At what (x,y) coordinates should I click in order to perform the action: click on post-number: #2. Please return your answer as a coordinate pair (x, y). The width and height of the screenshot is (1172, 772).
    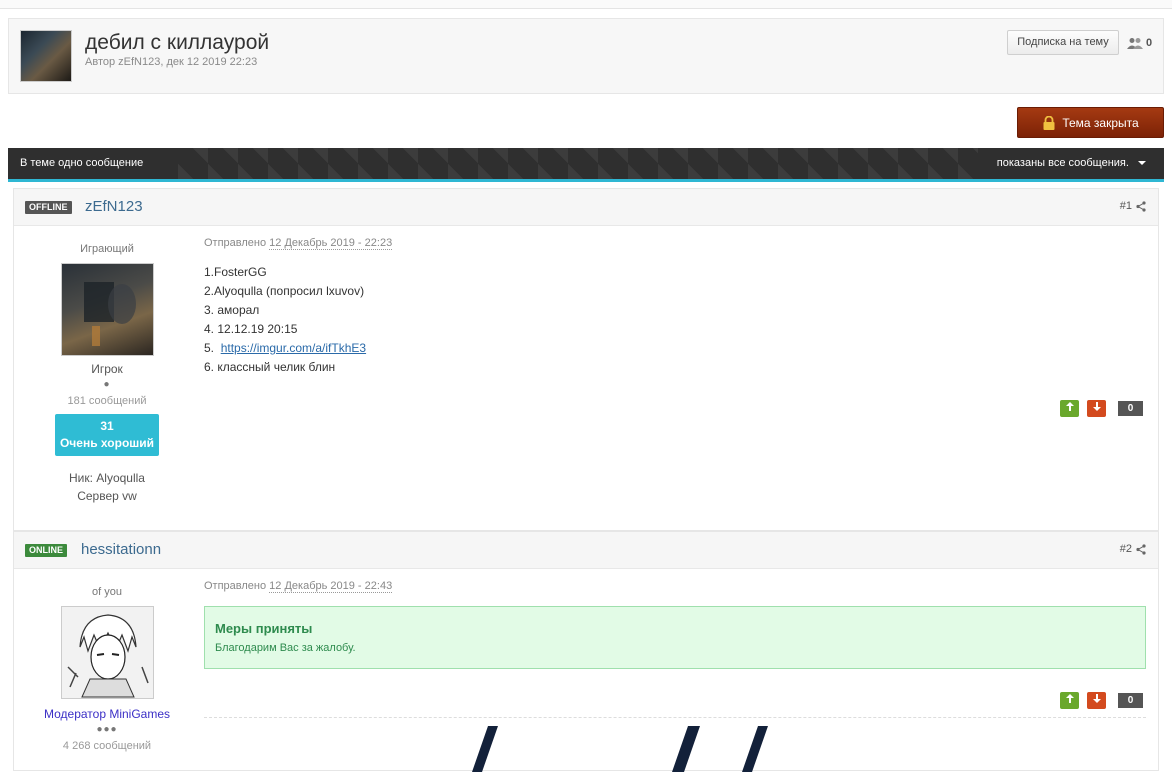
    Looking at the image, I should click on (1133, 549).